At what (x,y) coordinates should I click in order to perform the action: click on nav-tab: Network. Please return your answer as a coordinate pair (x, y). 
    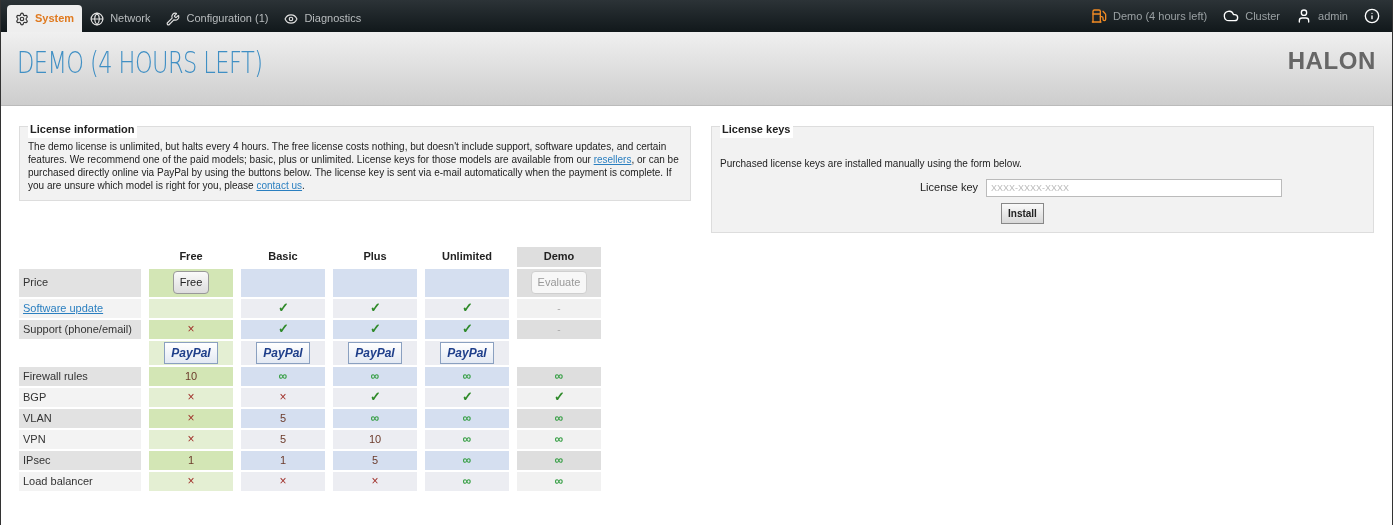
    Looking at the image, I should click on (120, 18).